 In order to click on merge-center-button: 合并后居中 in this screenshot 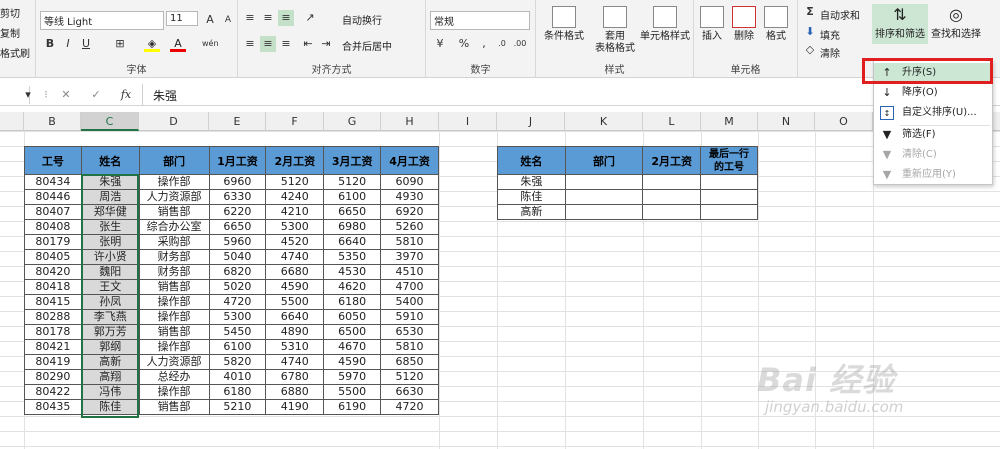, I will do `click(367, 45)`.